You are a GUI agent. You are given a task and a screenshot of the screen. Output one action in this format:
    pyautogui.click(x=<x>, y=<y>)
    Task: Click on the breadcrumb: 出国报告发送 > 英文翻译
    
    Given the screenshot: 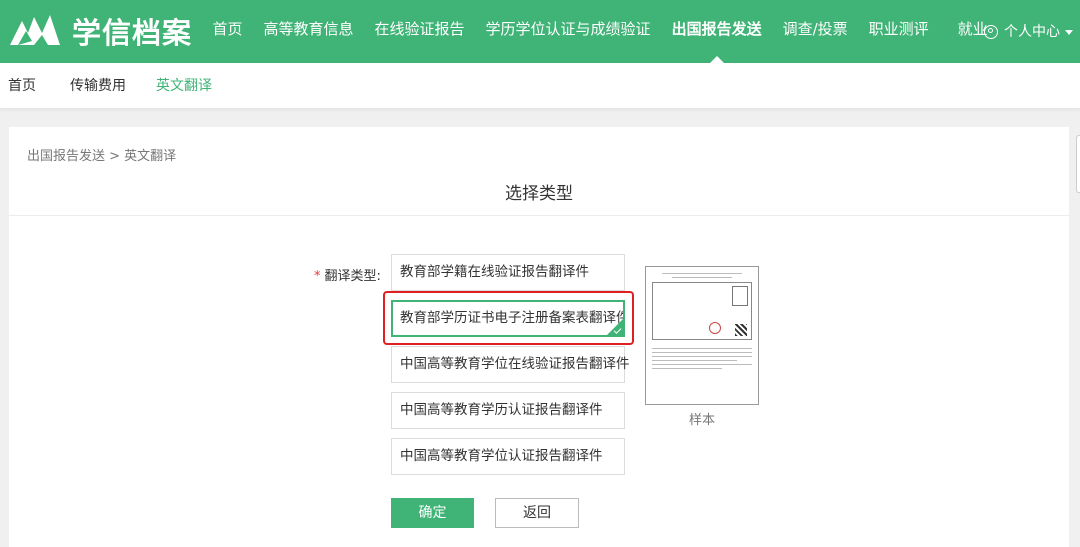 What is the action you would take?
    pyautogui.click(x=102, y=156)
    